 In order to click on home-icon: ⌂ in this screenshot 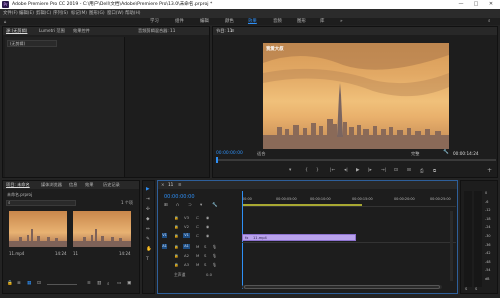, I will do `click(6, 21)`.